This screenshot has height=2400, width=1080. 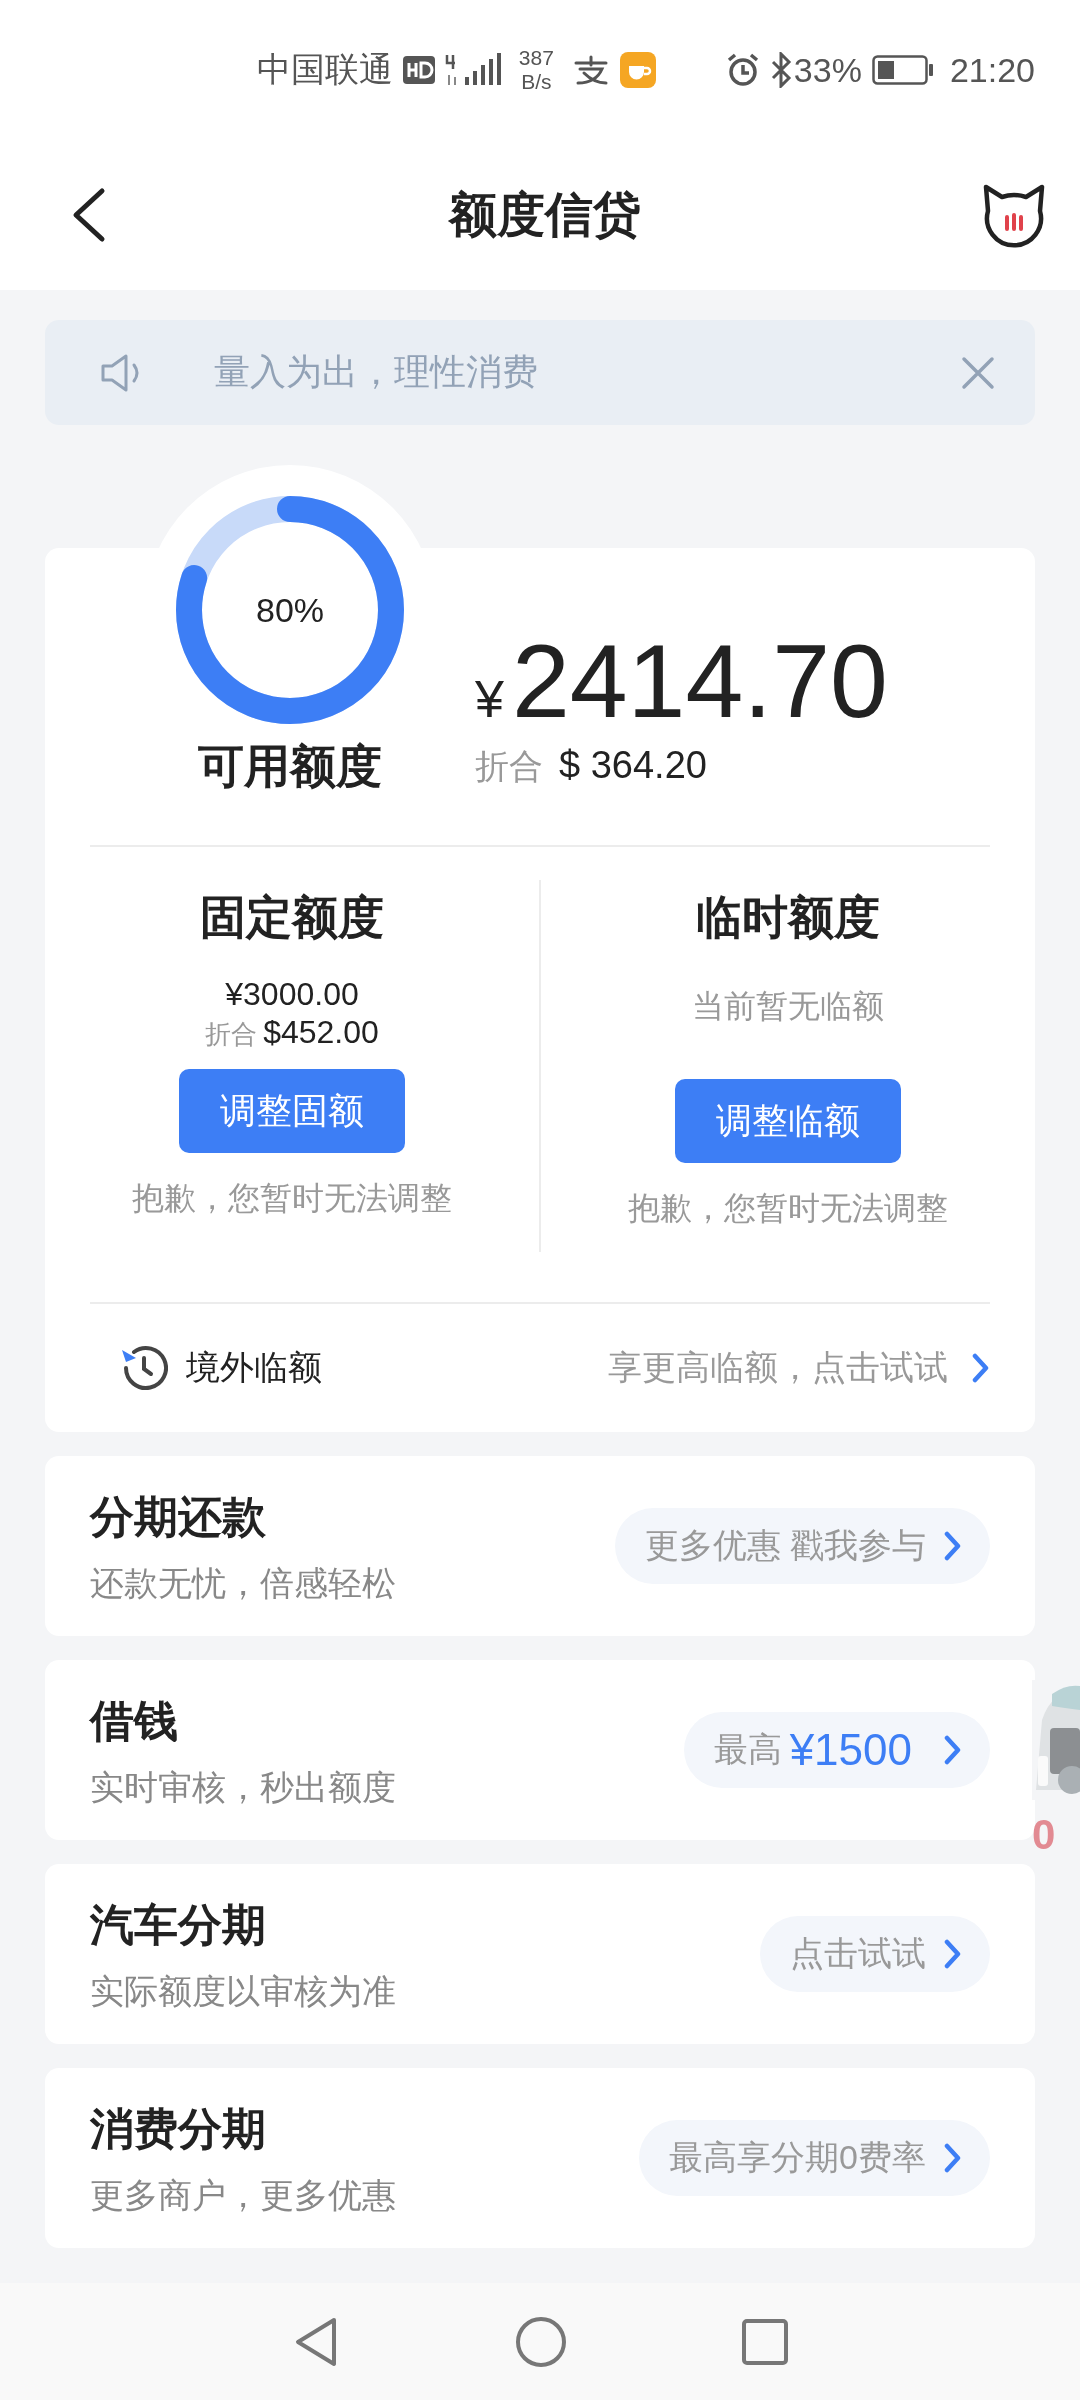 I want to click on overseas-limit-row: 境外临额 享更高临额，点击试试, so click(x=540, y=1368).